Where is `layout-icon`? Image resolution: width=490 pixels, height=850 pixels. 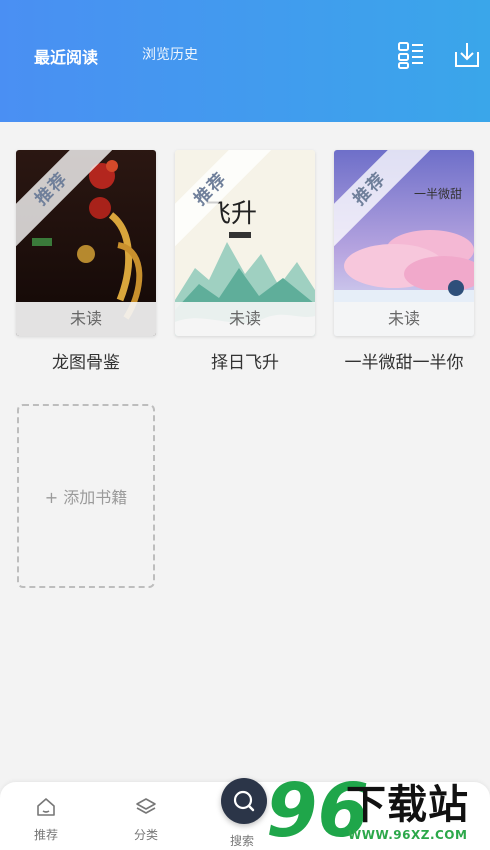
layout-icon is located at coordinates (411, 55).